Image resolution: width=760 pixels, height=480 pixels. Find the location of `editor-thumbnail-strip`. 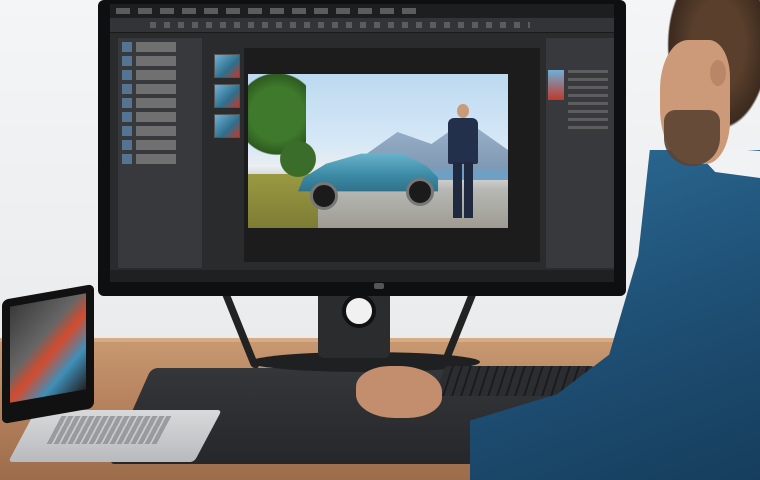

editor-thumbnail-strip is located at coordinates (228, 99).